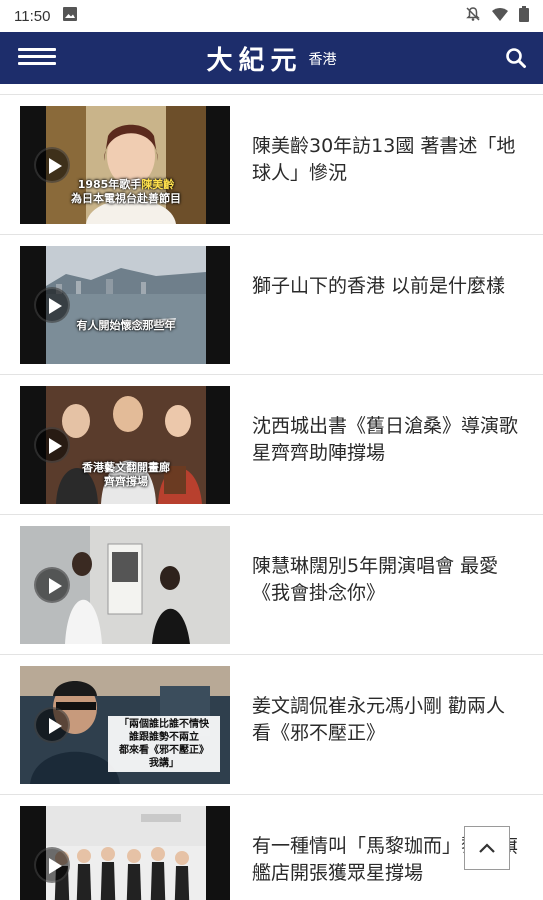 This screenshot has height=900, width=543. I want to click on app-header: 大紀元 香港, so click(271, 58).